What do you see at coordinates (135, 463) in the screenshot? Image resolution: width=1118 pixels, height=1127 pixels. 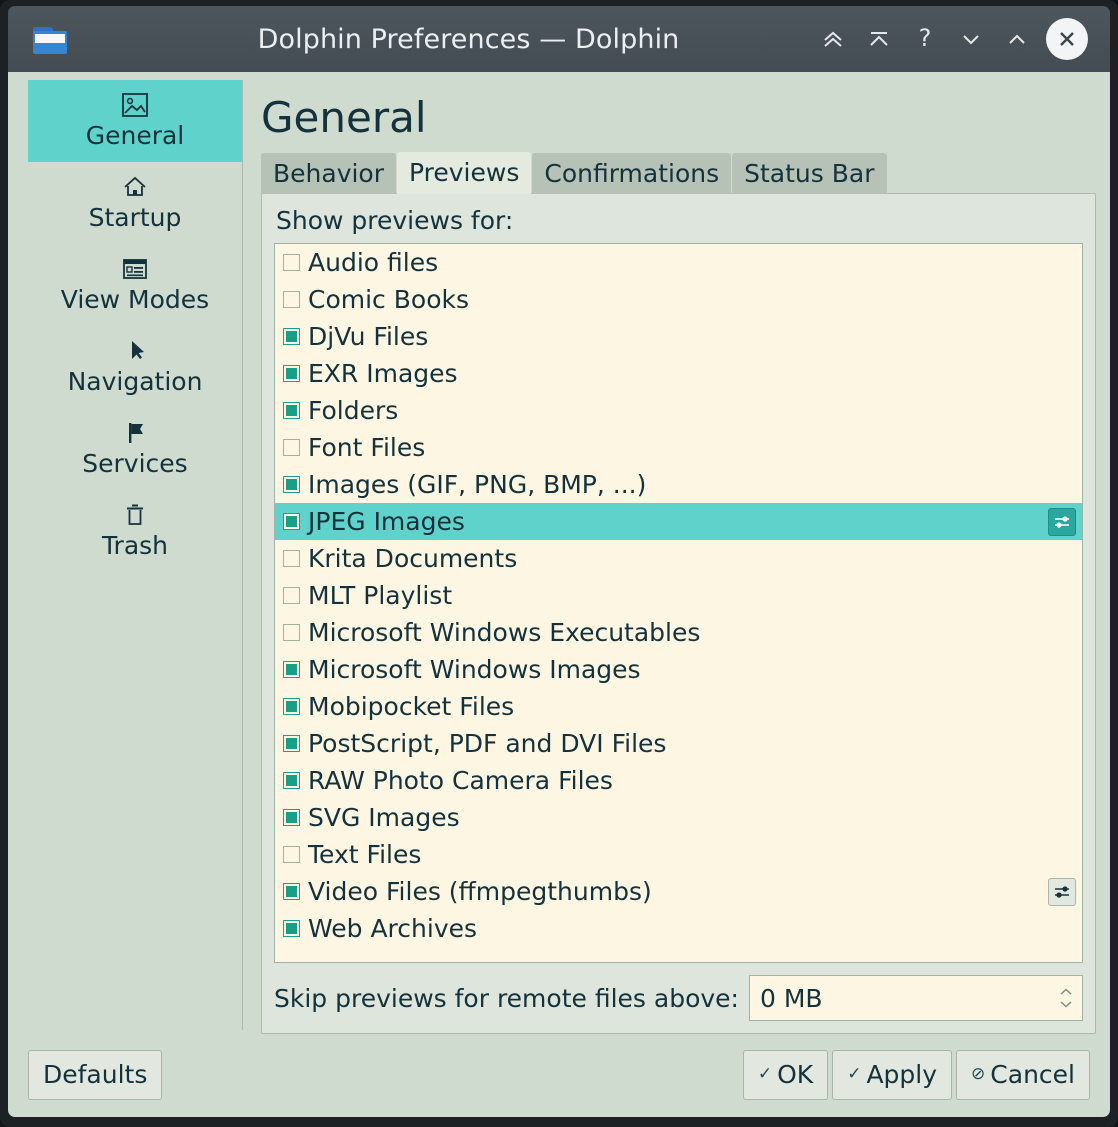 I see `sidebar-item-label: Services` at bounding box center [135, 463].